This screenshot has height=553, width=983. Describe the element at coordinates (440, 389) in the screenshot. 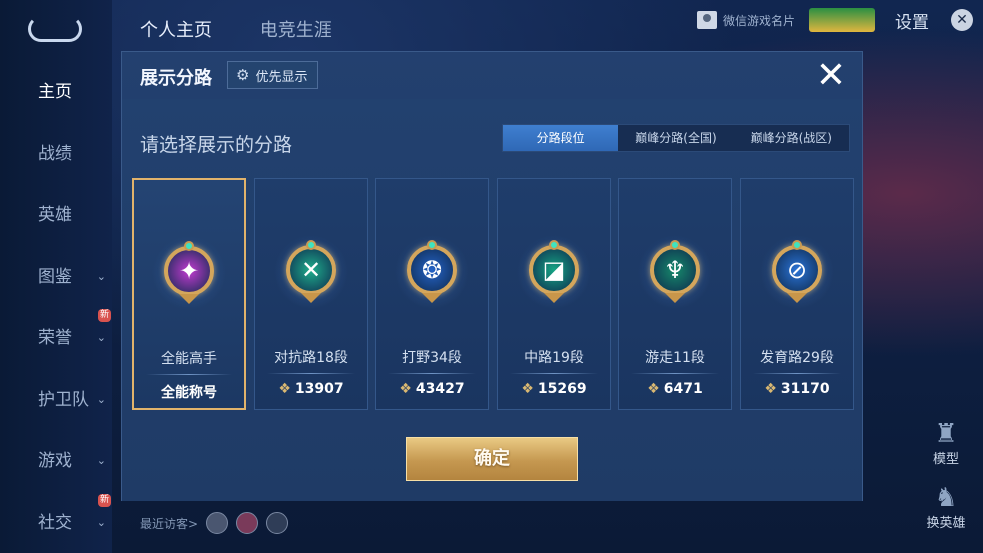

I see `lane-stat-value: 43427` at that location.